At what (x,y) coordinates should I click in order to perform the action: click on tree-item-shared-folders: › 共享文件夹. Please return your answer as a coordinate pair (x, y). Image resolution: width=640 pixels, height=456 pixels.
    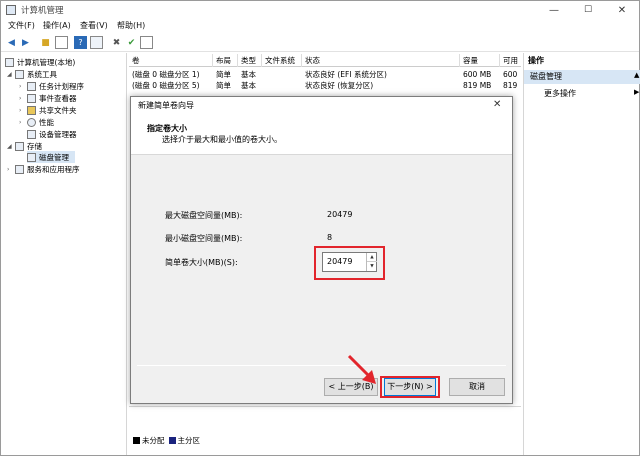
    Looking at the image, I should click on (48, 110).